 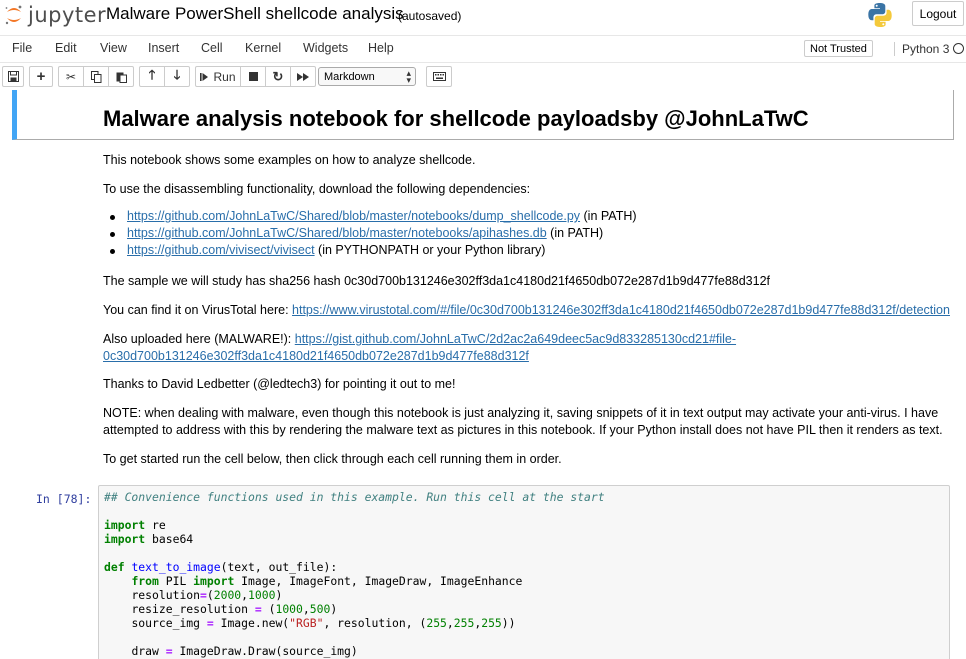 What do you see at coordinates (244, 651) in the screenshot?
I see `code-line: draw = ImageDraw.Draw(source_img)` at bounding box center [244, 651].